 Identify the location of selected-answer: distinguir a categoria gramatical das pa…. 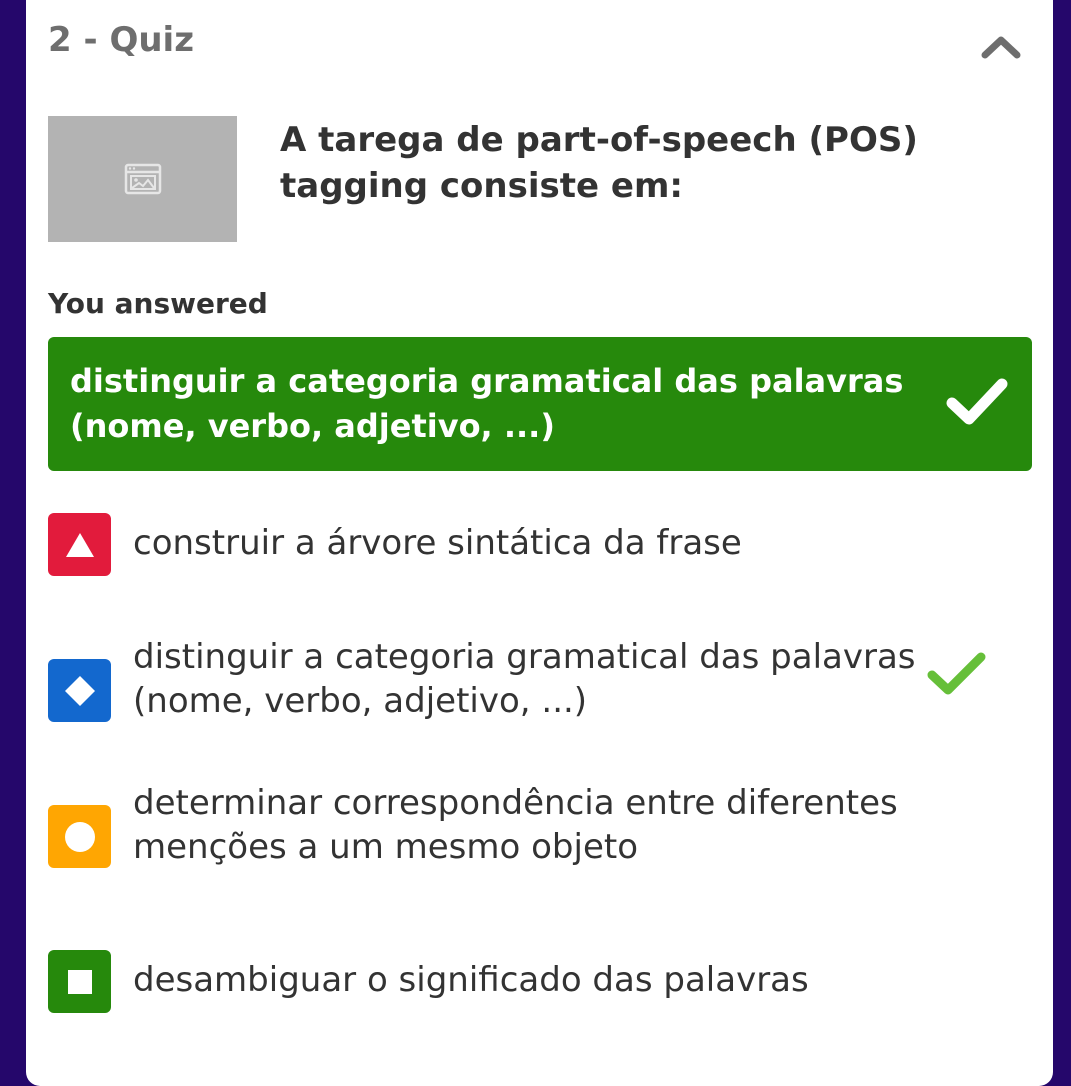
(540, 404).